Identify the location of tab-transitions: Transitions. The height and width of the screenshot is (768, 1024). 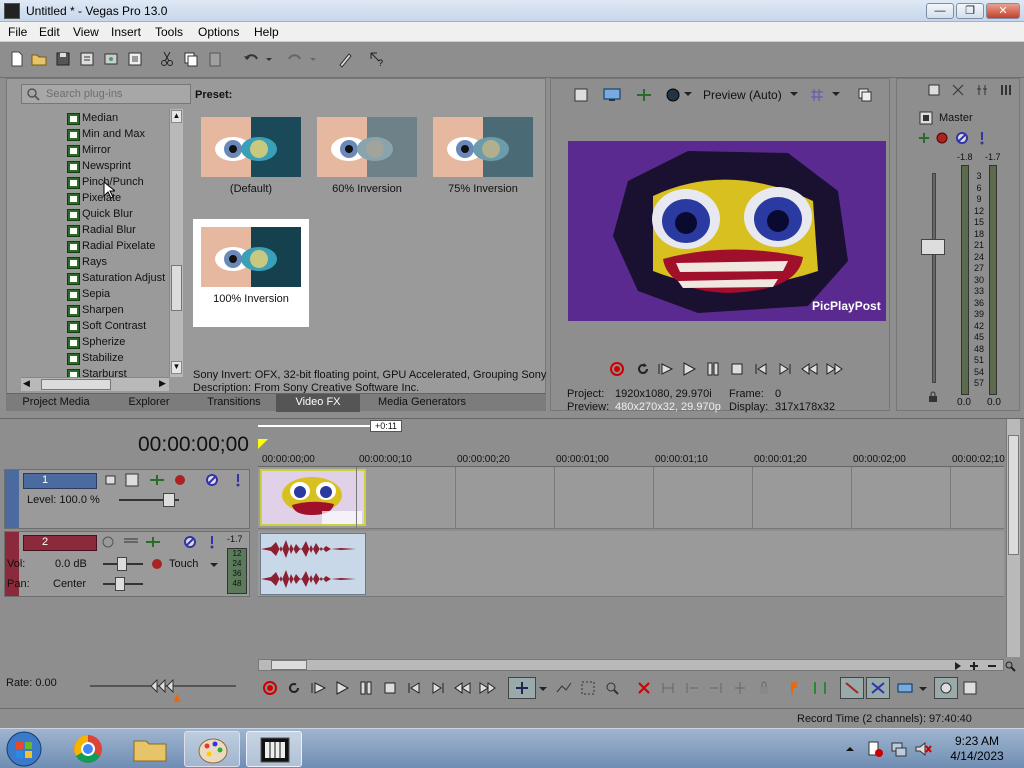
(234, 403).